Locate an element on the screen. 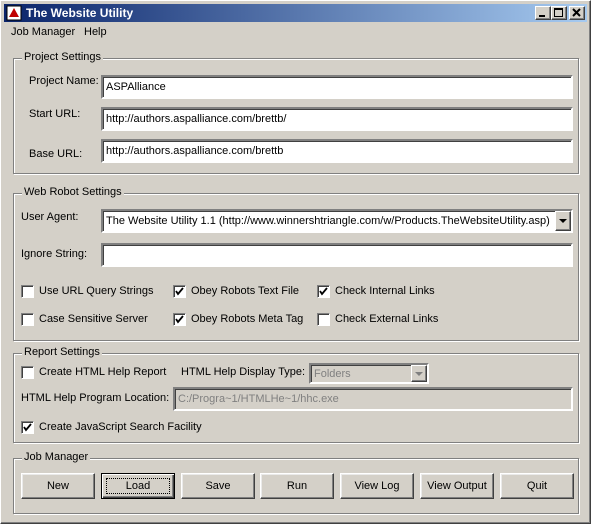 The width and height of the screenshot is (591, 524). view-log-button-label: View Log is located at coordinates (377, 486).